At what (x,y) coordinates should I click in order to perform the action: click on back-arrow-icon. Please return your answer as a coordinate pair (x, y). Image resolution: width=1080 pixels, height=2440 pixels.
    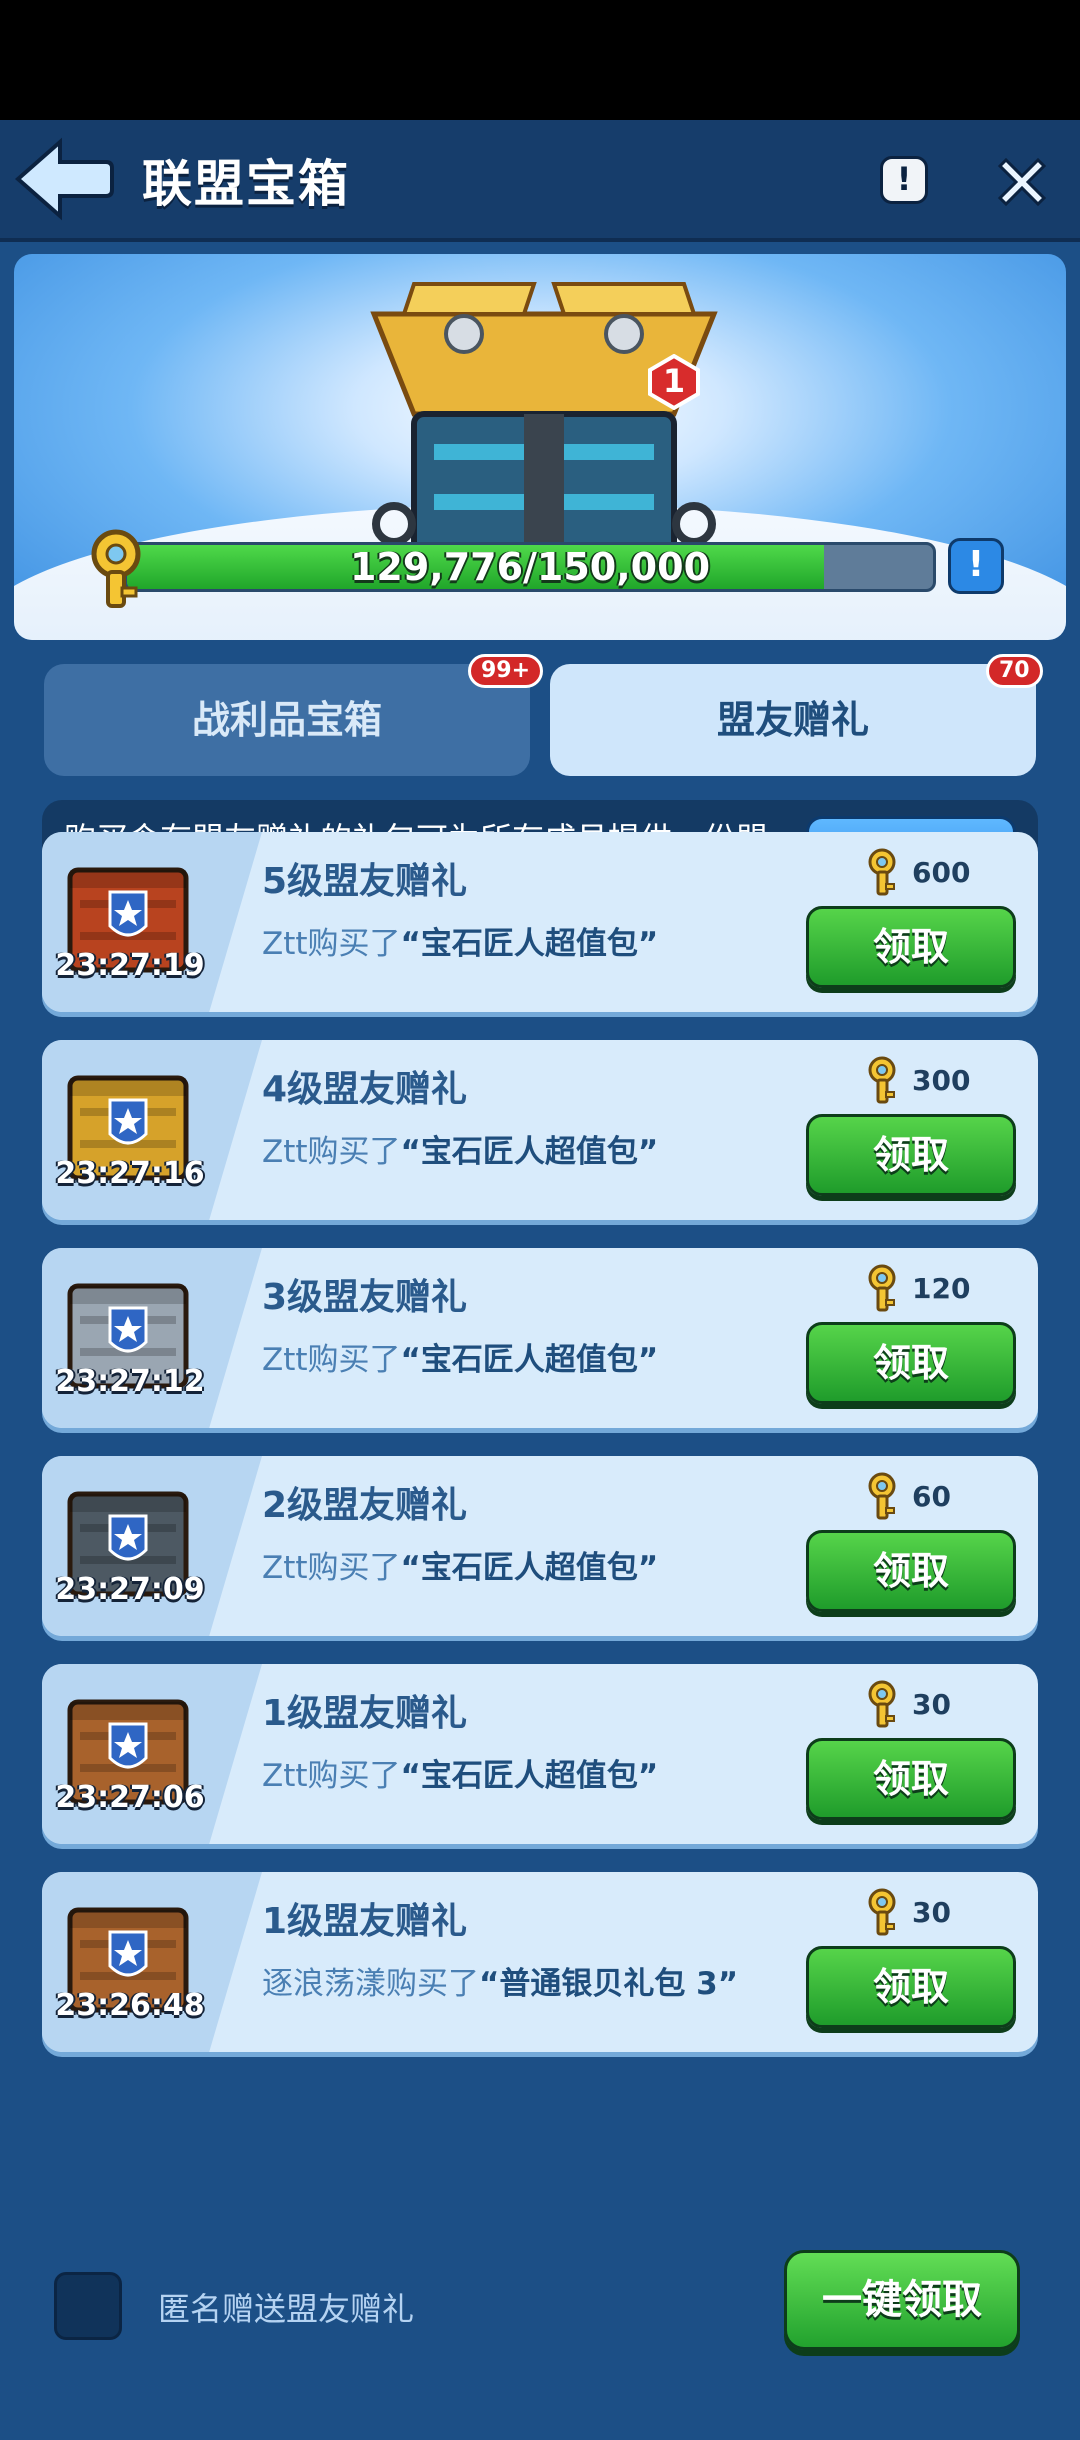
    Looking at the image, I should click on (64, 179).